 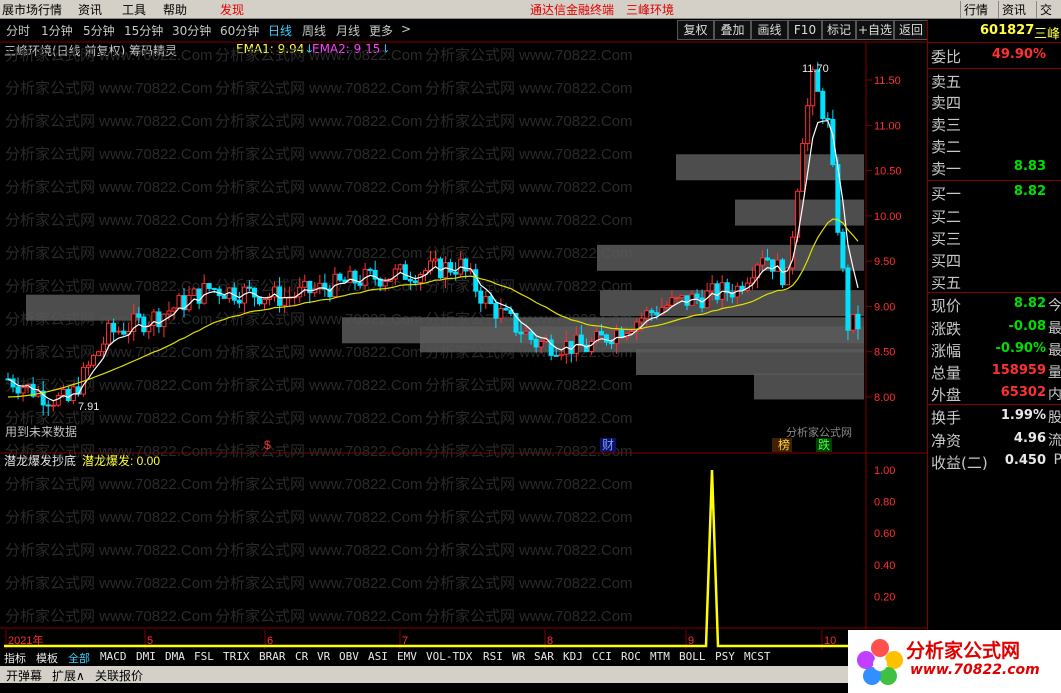 I want to click on quote-row: 涨跌 -0.08 最, so click(x=994, y=328).